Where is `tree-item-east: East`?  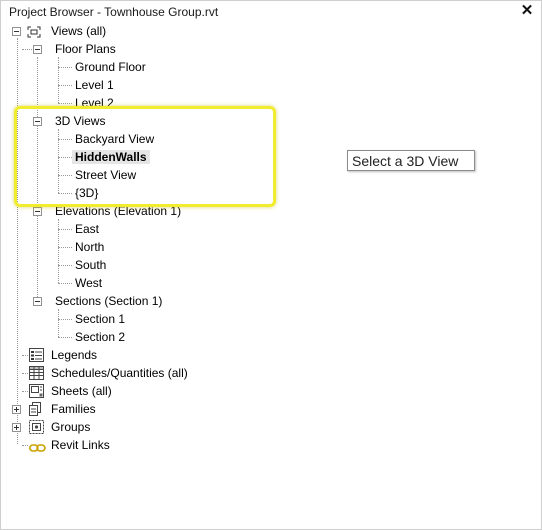 tree-item-east: East is located at coordinates (87, 229).